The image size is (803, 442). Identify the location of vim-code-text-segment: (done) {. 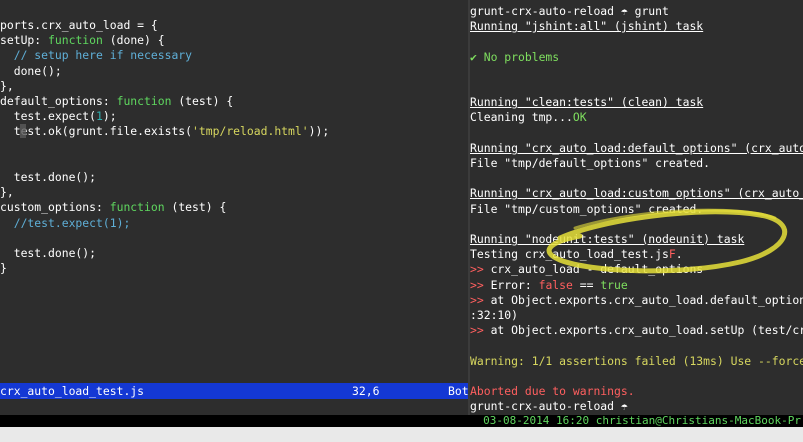
(133, 40).